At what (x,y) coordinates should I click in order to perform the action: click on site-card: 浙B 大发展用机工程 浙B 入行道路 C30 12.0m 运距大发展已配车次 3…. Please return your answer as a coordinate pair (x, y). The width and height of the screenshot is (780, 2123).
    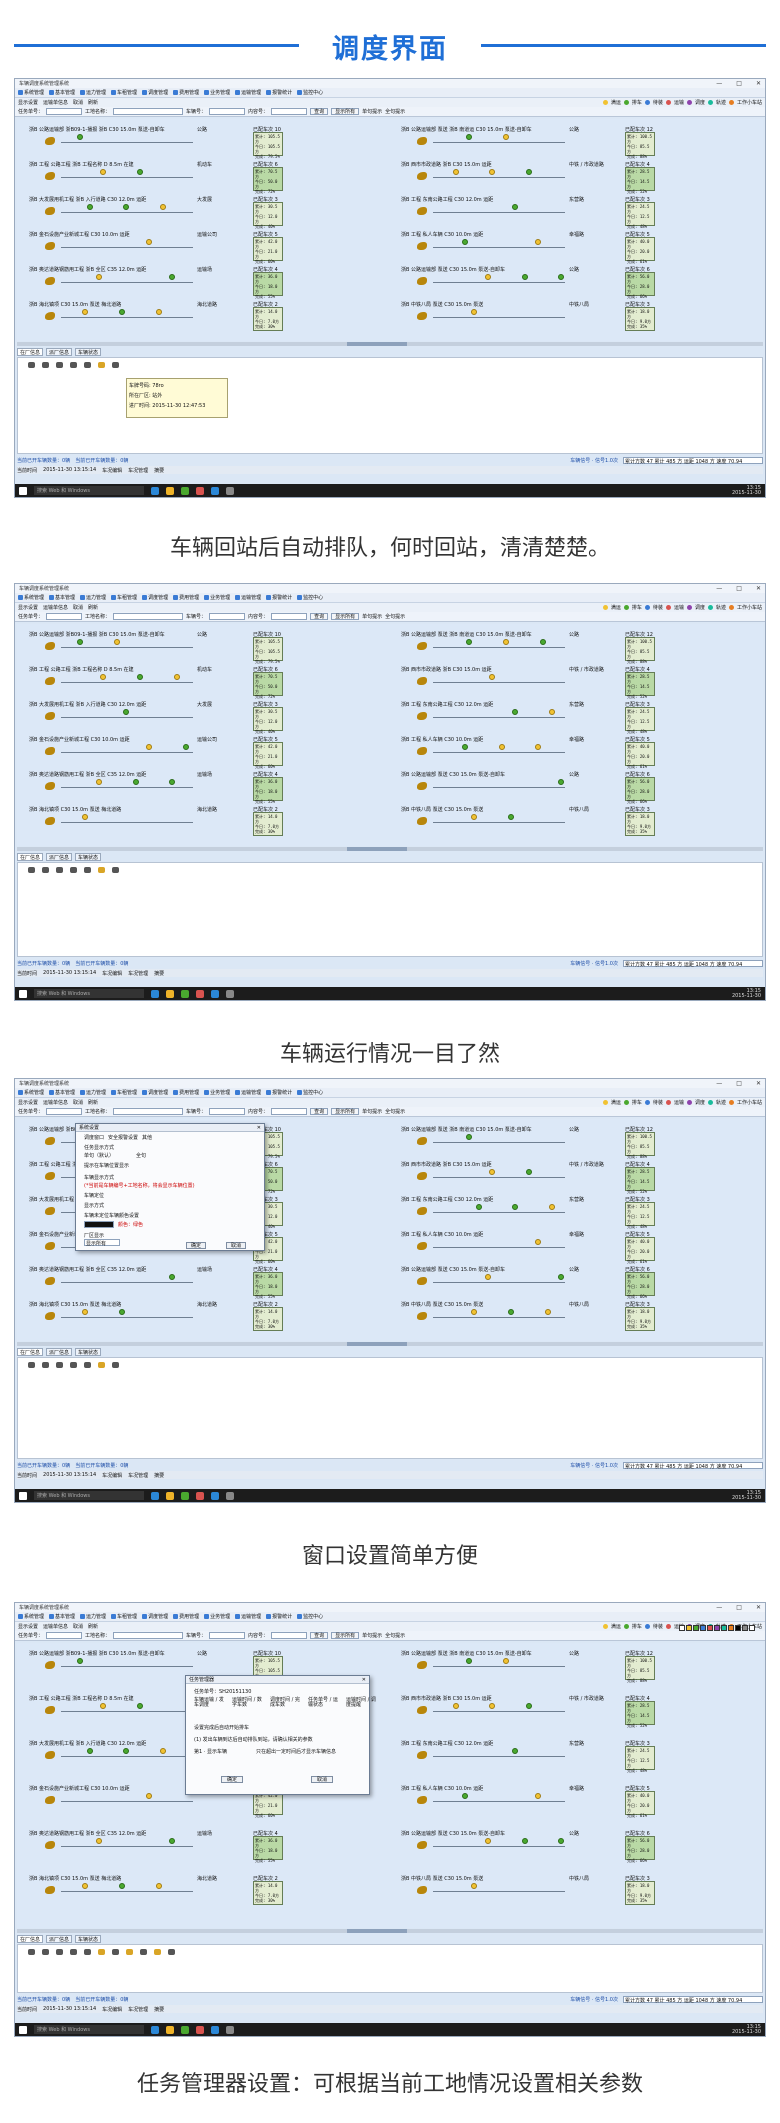
    Looking at the image, I should click on (202, 211).